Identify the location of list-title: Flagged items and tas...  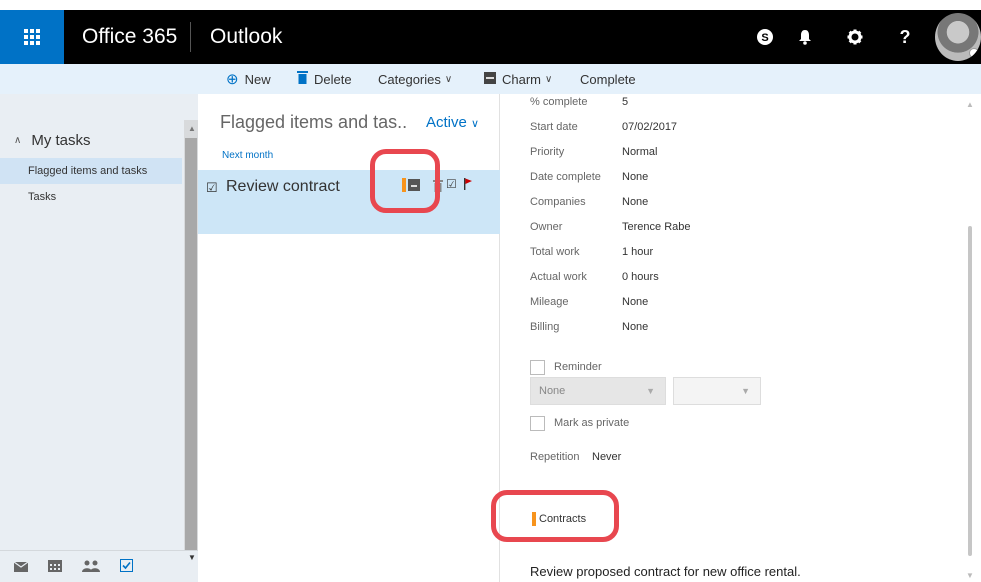
(314, 122).